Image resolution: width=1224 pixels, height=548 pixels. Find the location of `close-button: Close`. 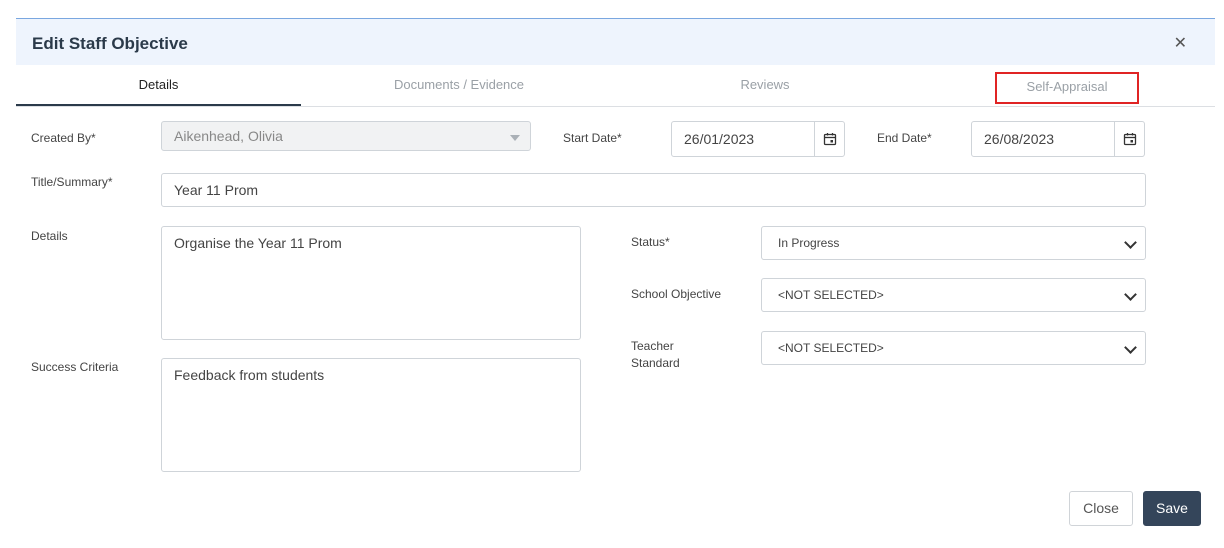

close-button: Close is located at coordinates (1101, 508).